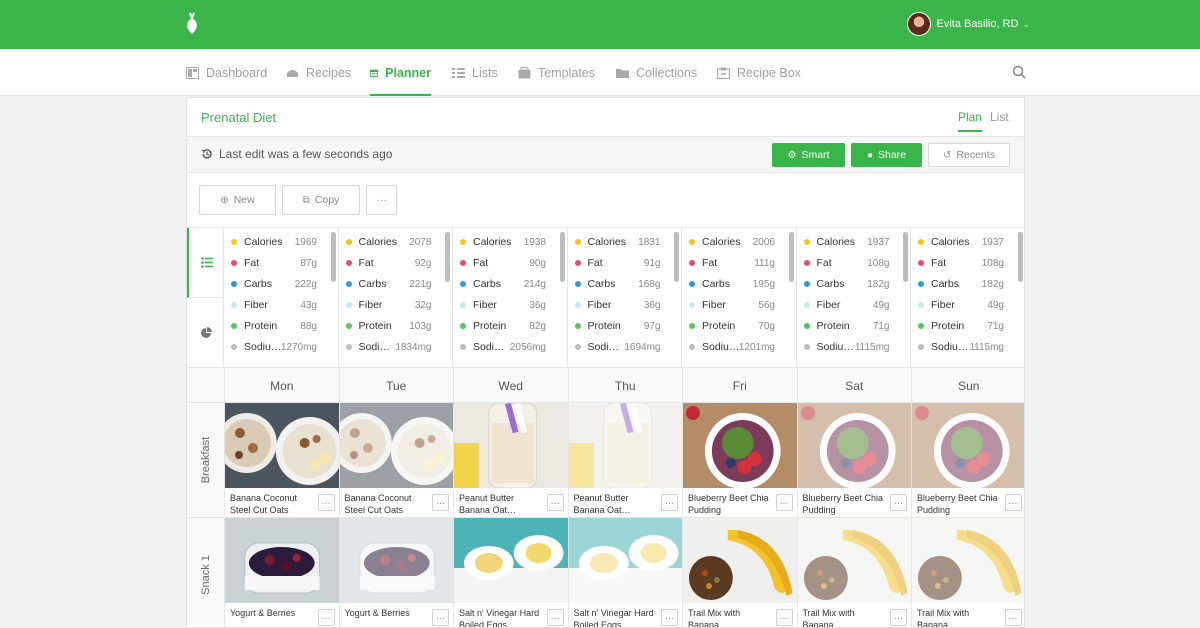  Describe the element at coordinates (381, 200) in the screenshot. I see `more-options-button: ···` at that location.